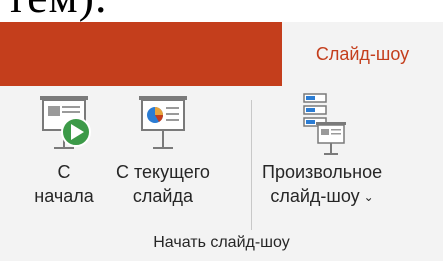 This screenshot has width=443, height=261. Describe the element at coordinates (163, 172) in the screenshot. I see `from-current-label-line1: С текущего` at that location.